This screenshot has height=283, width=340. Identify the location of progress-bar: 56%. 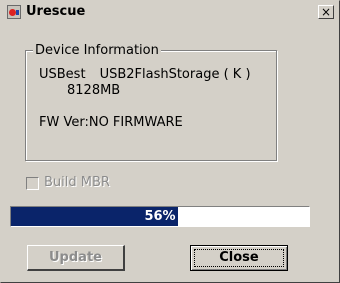
(160, 216).